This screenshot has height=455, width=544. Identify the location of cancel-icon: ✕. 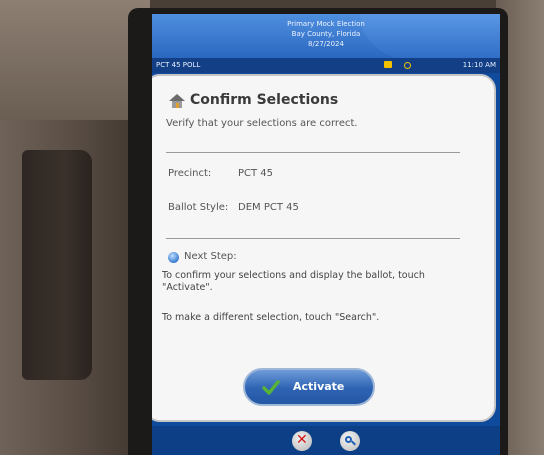
(302, 440).